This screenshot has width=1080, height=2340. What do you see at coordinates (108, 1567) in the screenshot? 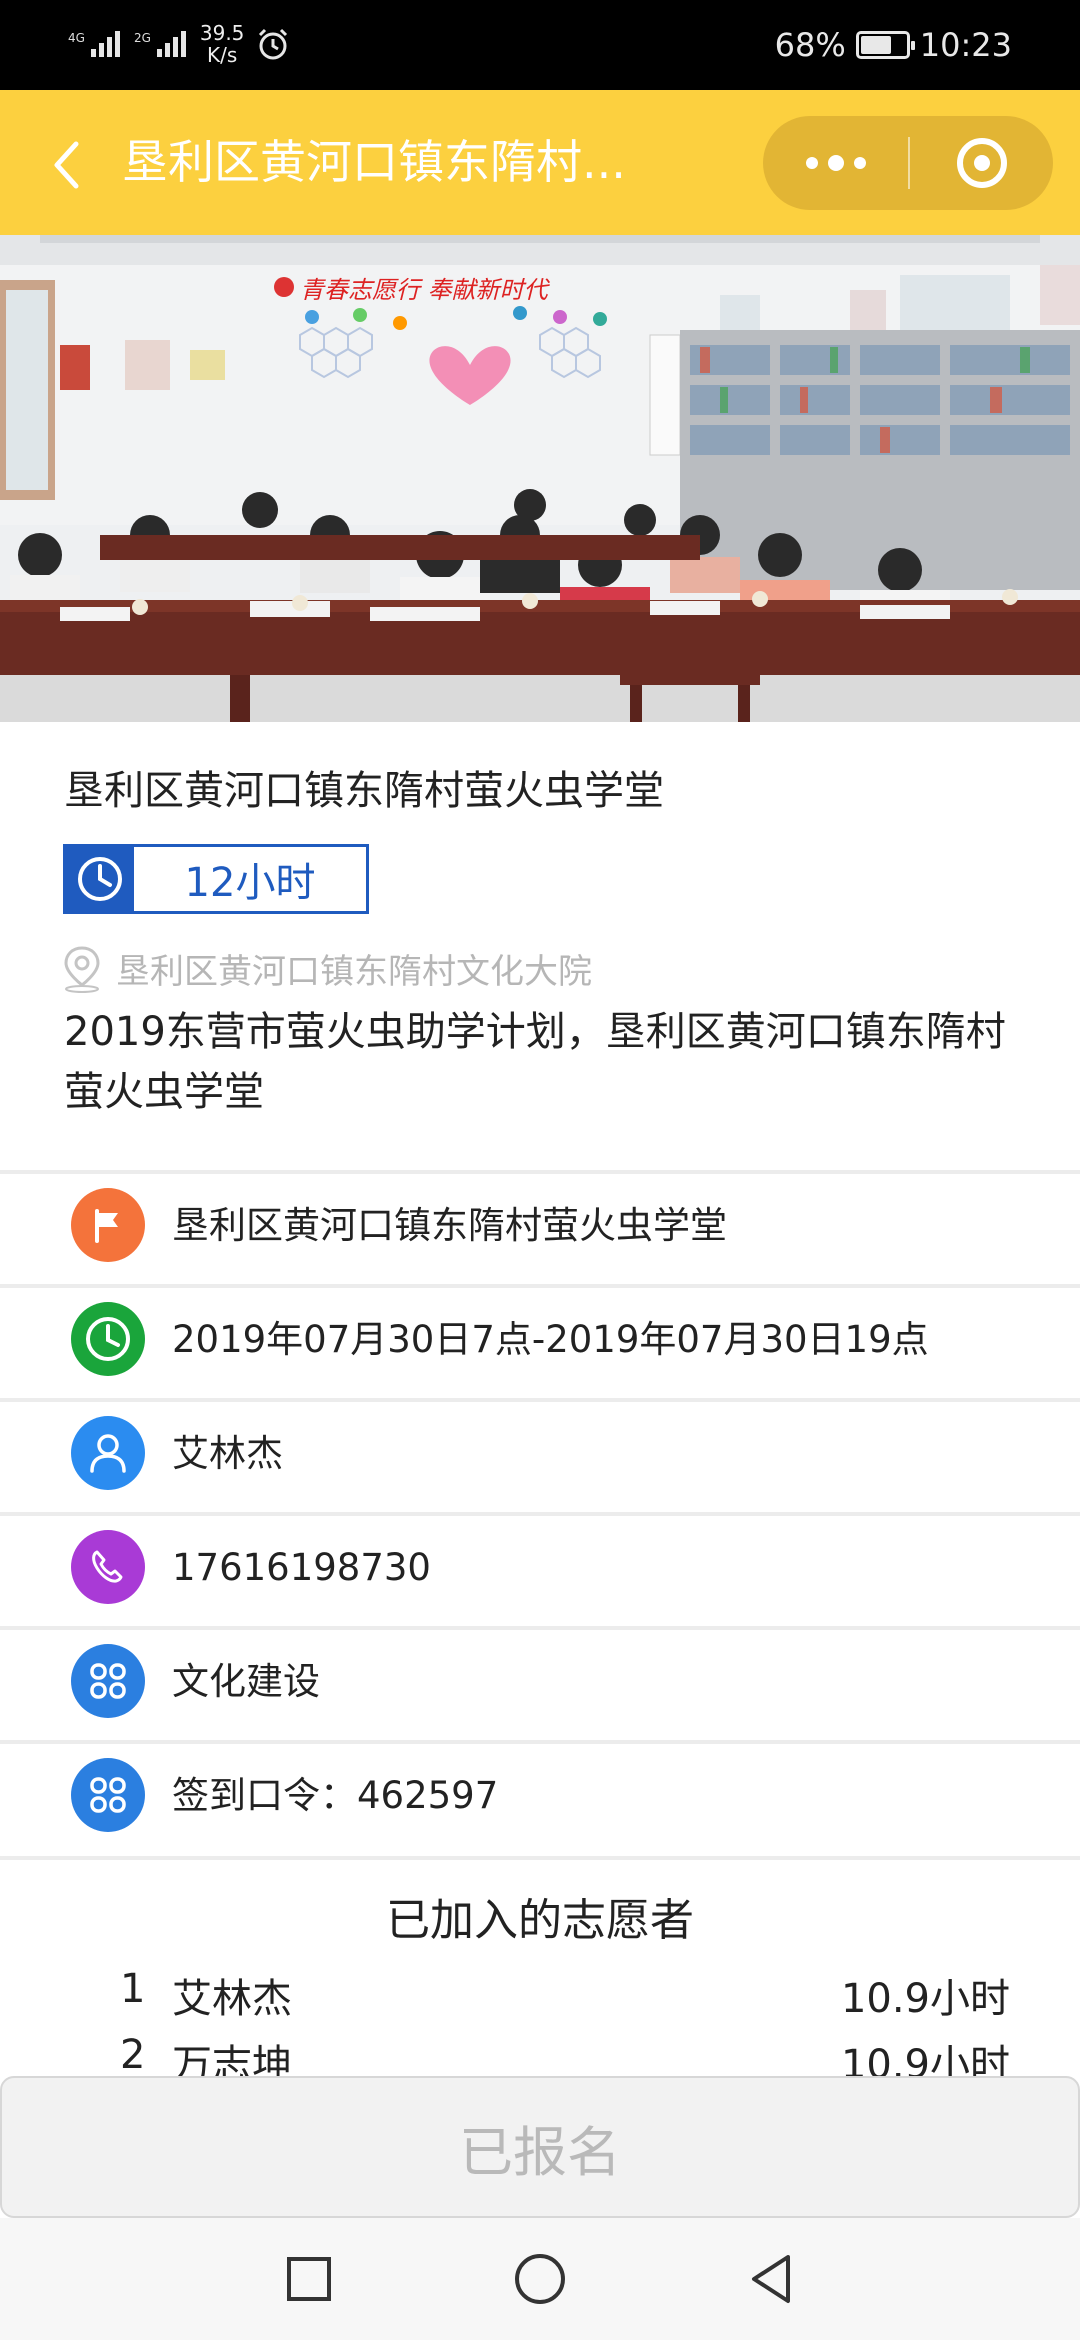
I see `phone-icon` at bounding box center [108, 1567].